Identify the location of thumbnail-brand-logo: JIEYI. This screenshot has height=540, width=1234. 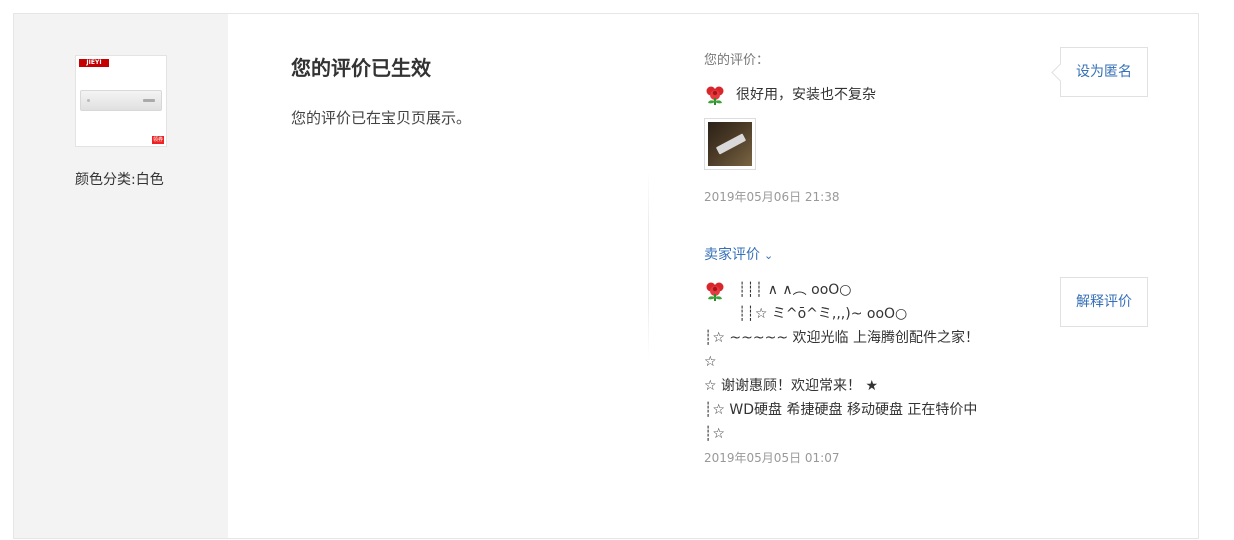
(94, 63).